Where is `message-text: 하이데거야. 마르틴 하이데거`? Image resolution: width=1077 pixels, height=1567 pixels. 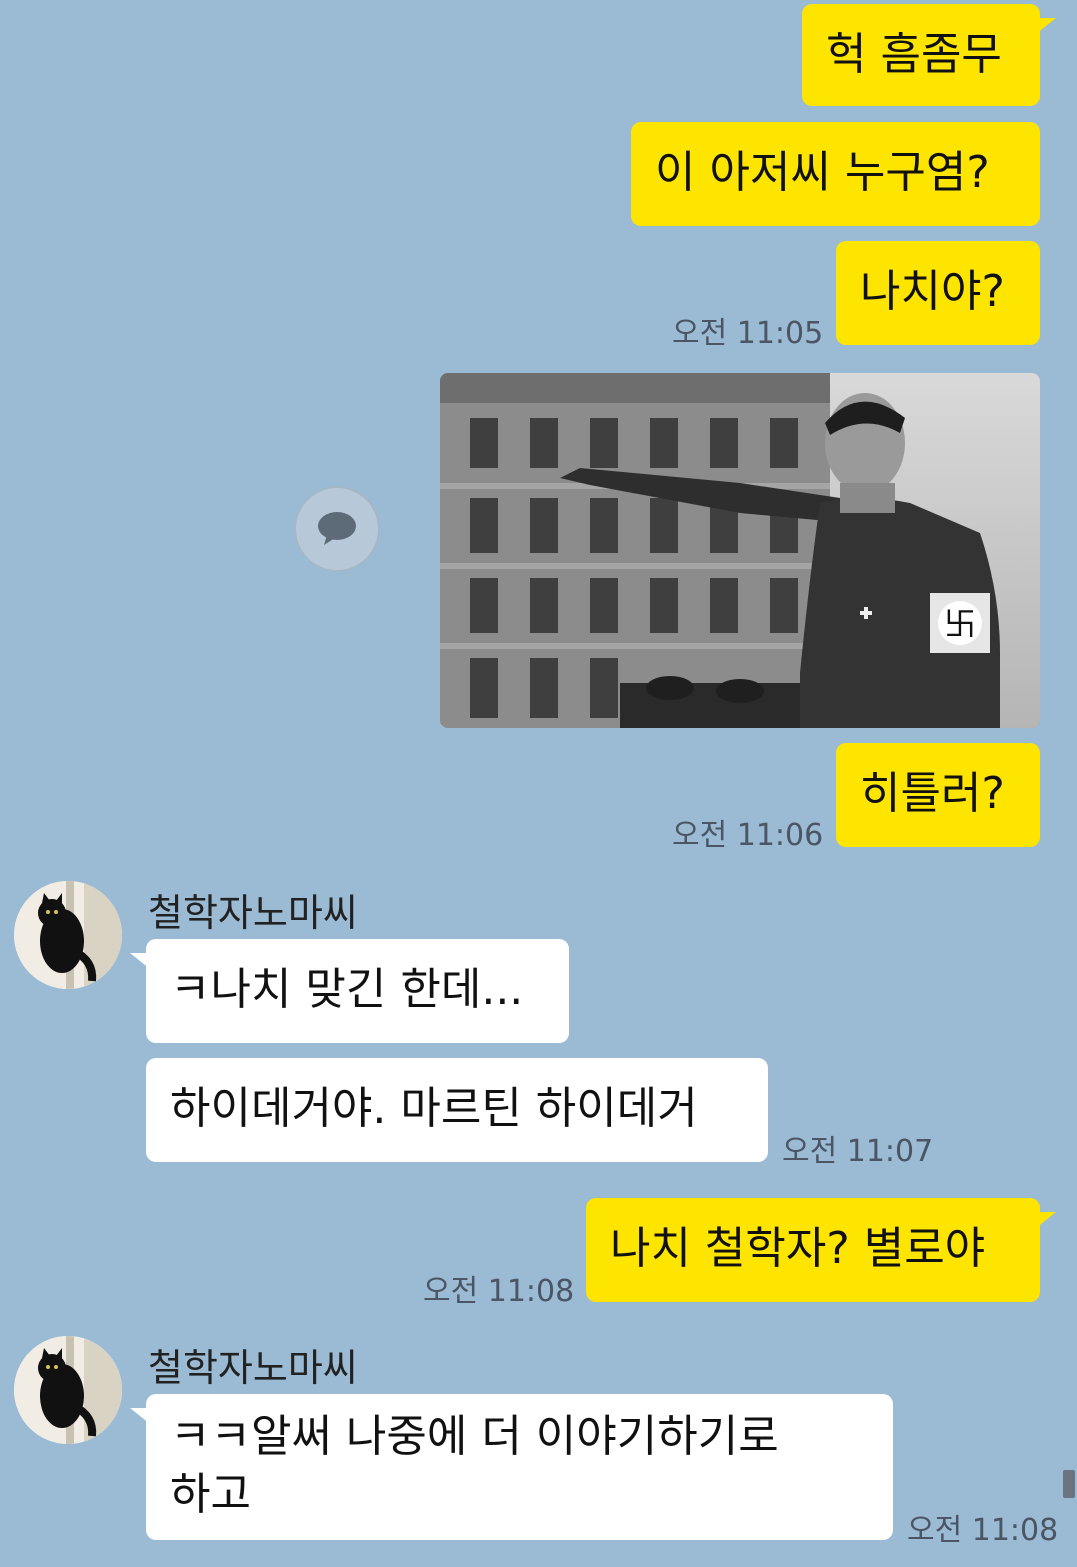 message-text: 하이데거야. 마르틴 하이데거 is located at coordinates (434, 1108).